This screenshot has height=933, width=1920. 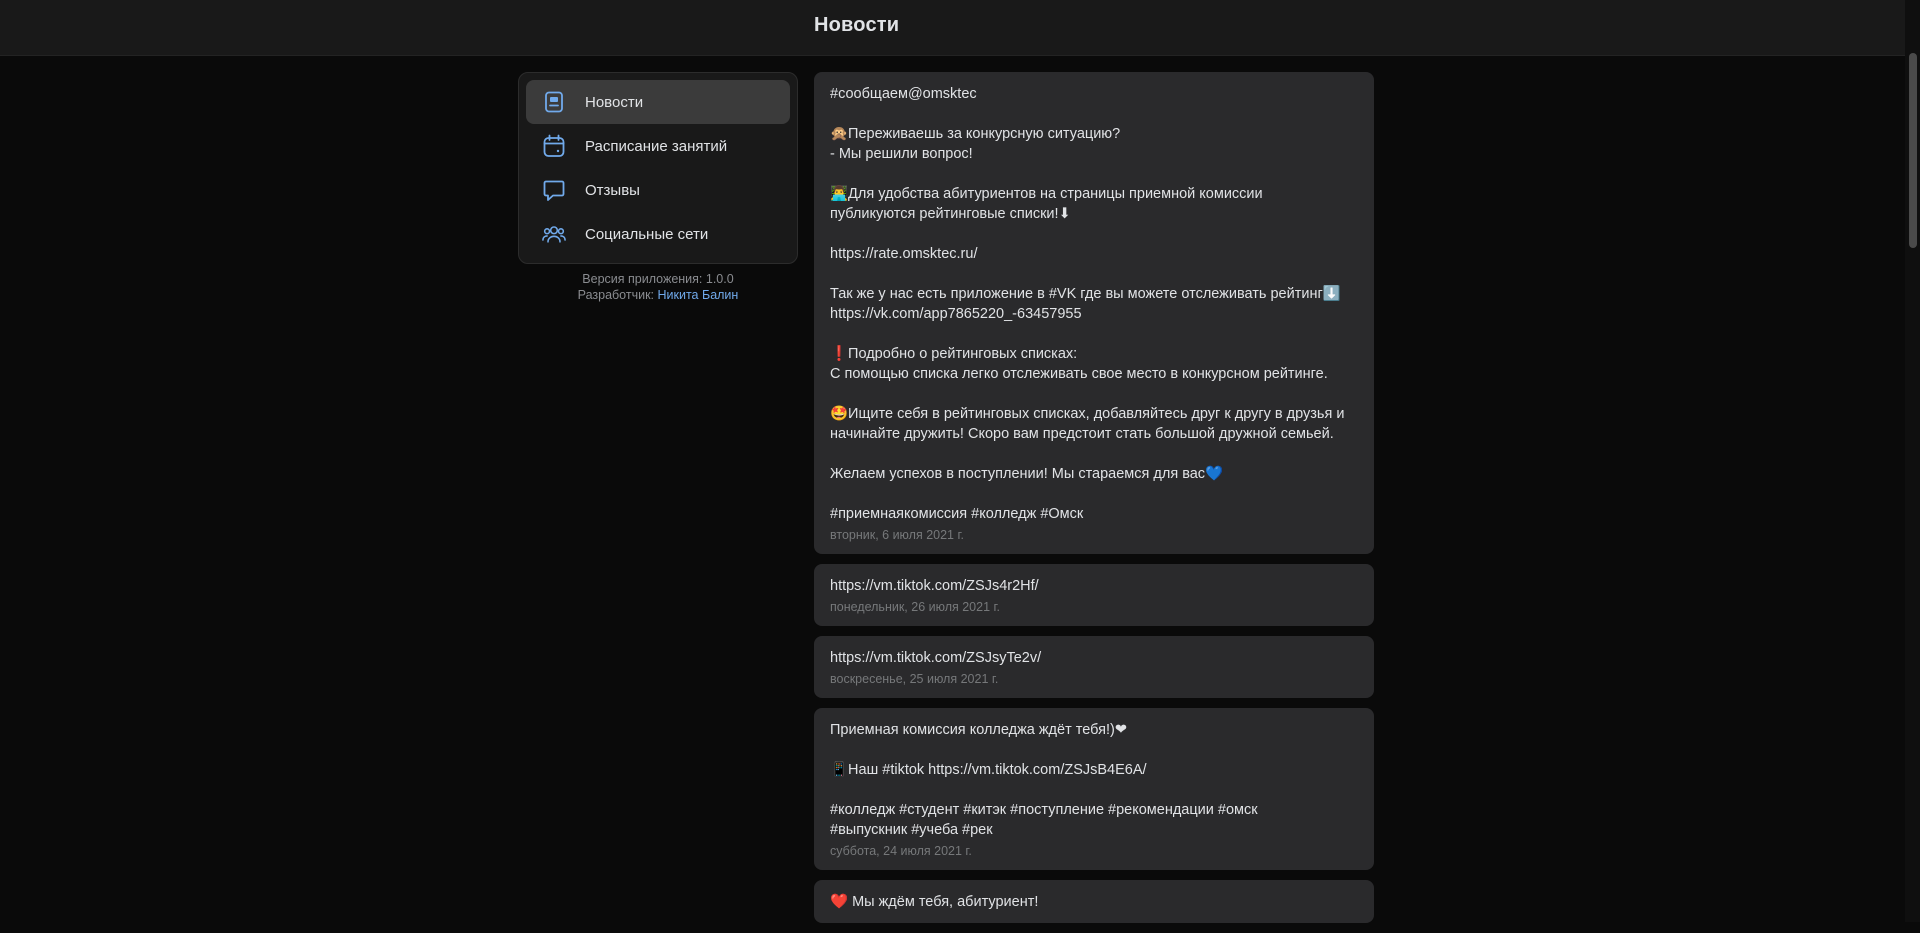 What do you see at coordinates (1913, 150) in the screenshot?
I see `scrollbar-thumb` at bounding box center [1913, 150].